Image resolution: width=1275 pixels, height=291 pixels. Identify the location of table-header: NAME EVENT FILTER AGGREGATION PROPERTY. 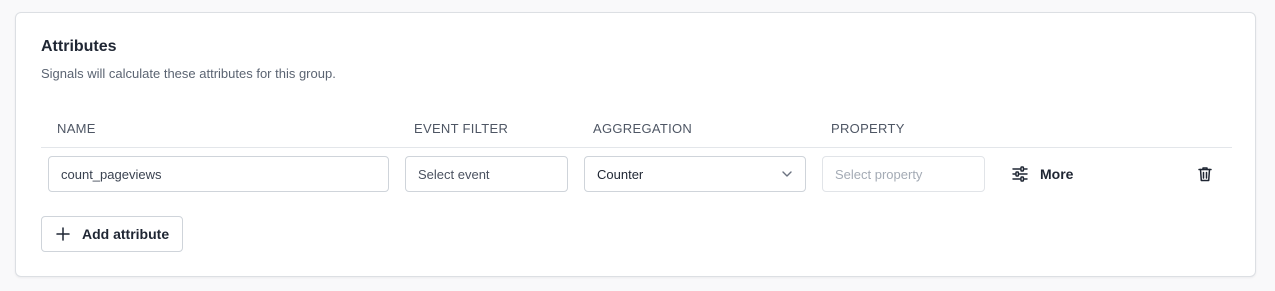
(636, 129).